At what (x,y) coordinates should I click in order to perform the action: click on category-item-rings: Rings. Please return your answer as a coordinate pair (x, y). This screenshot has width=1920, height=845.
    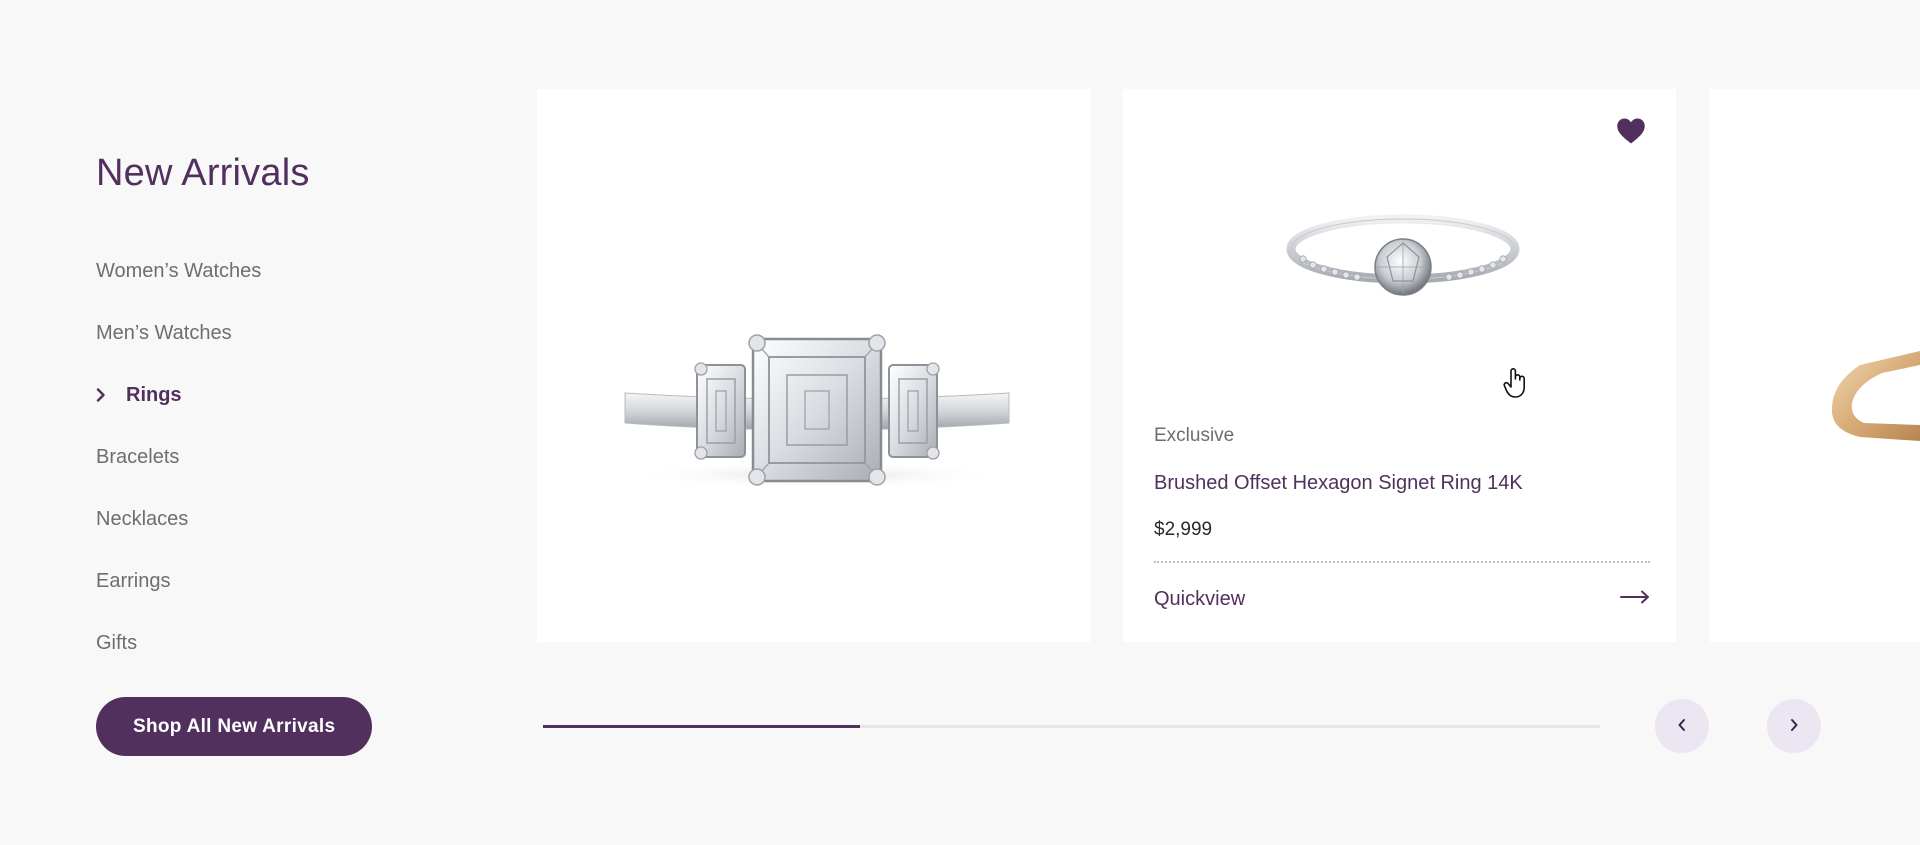
    Looking at the image, I should click on (178, 395).